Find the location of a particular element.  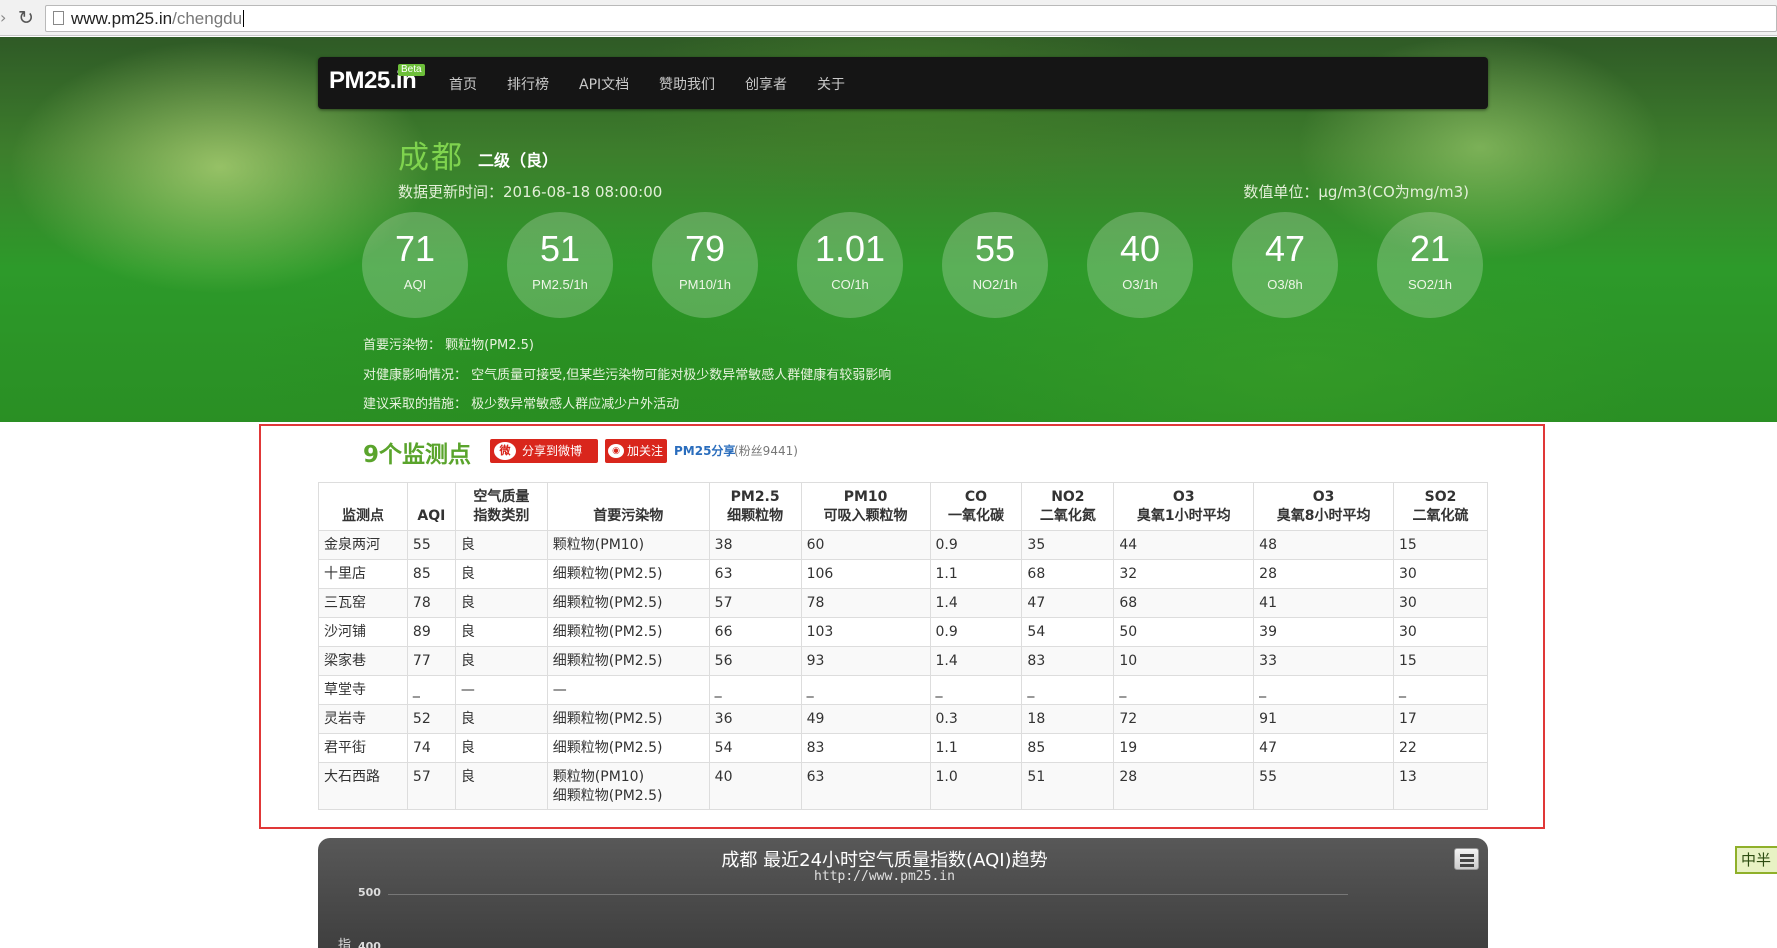

cell-text: 50 is located at coordinates (1128, 632).